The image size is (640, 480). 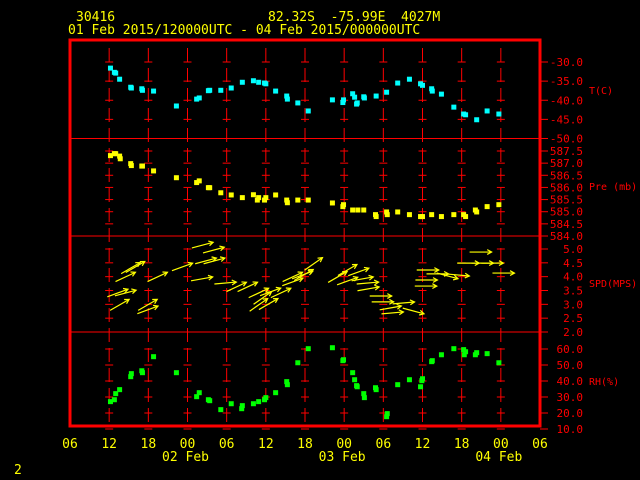 What do you see at coordinates (566, 200) in the screenshot?
I see `y-tick-label: 585.5` at bounding box center [566, 200].